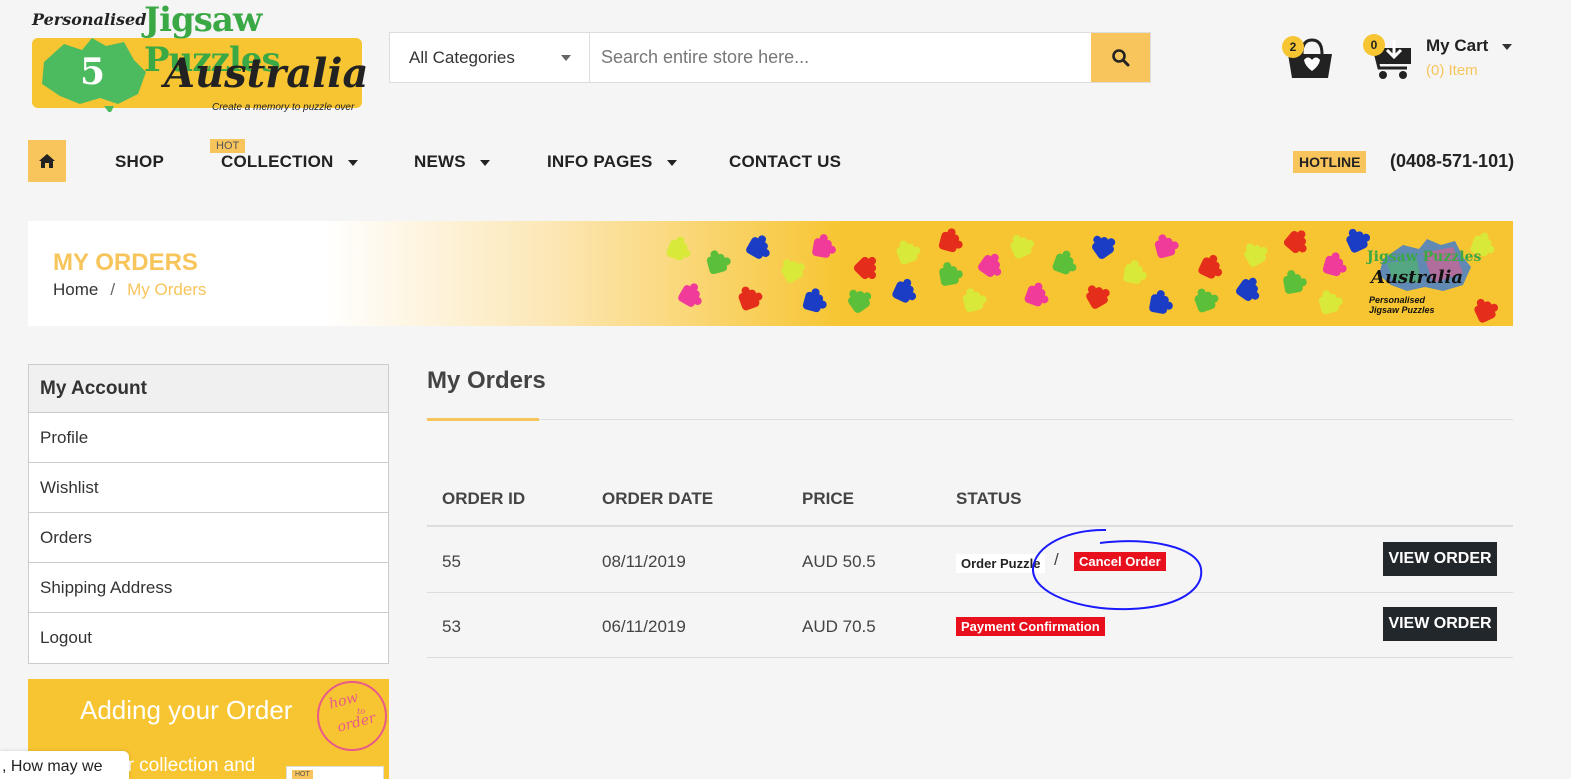 This screenshot has height=779, width=1571. Describe the element at coordinates (208, 588) in the screenshot. I see `sidebar-item-shipping-address: Shipping Address` at that location.